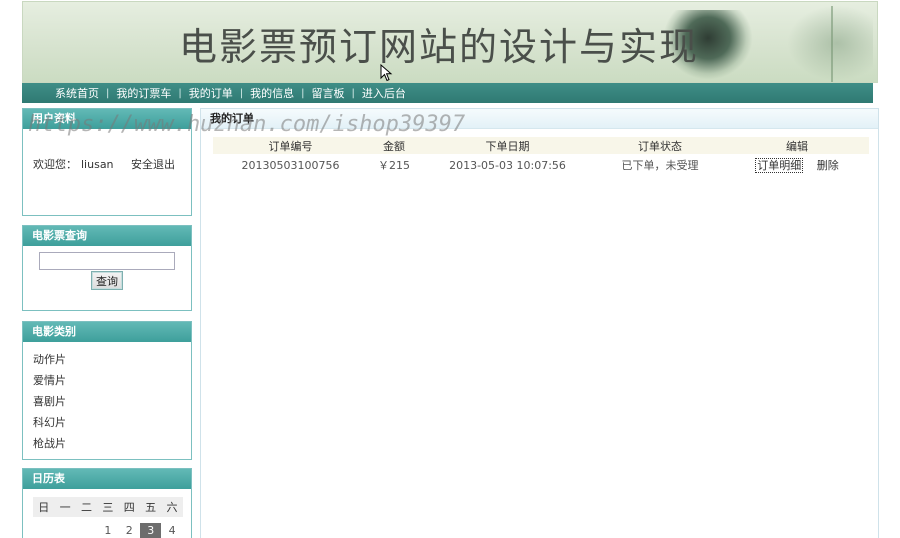 The height and width of the screenshot is (538, 900). Describe the element at coordinates (55, 164) in the screenshot. I see `welcome-label: 欢迎您：` at that location.